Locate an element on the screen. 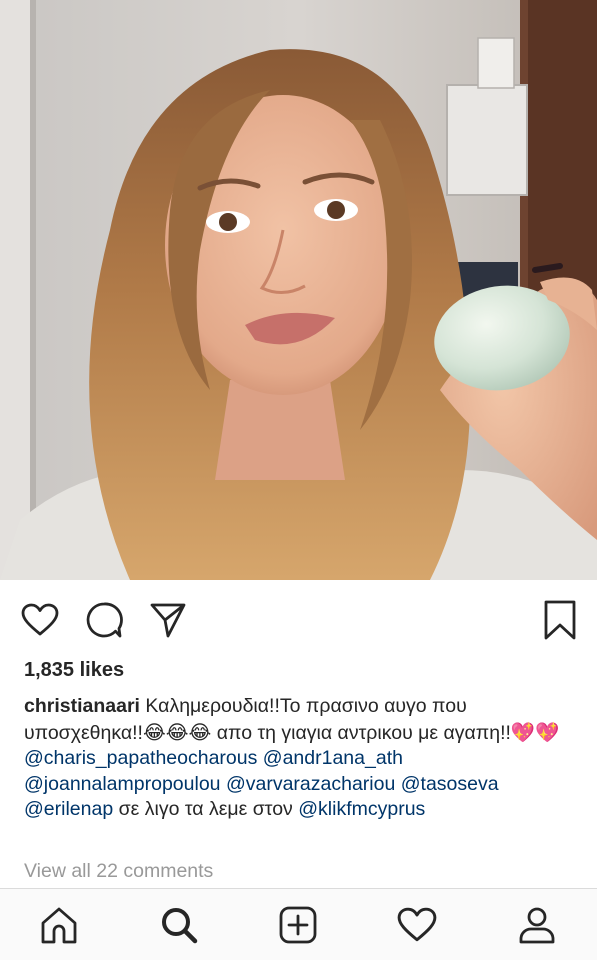  activity-heart-icon-glyph is located at coordinates (417, 924).